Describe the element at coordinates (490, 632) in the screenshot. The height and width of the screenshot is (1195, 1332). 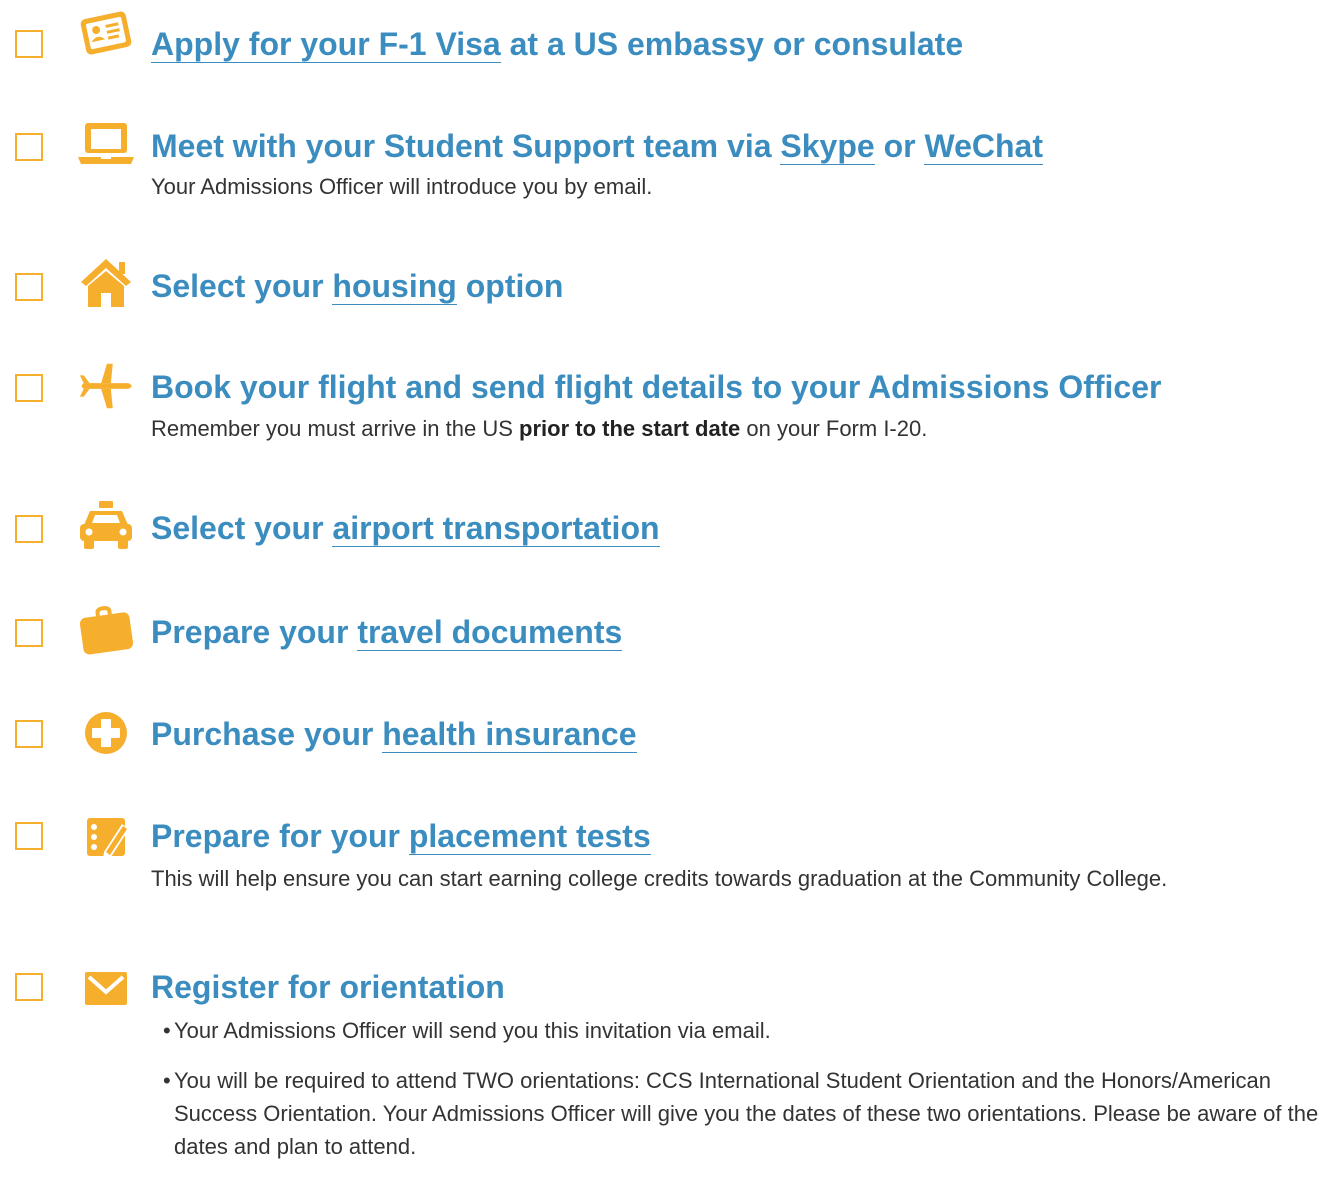
I see `travel-documents-link: travel documents` at that location.